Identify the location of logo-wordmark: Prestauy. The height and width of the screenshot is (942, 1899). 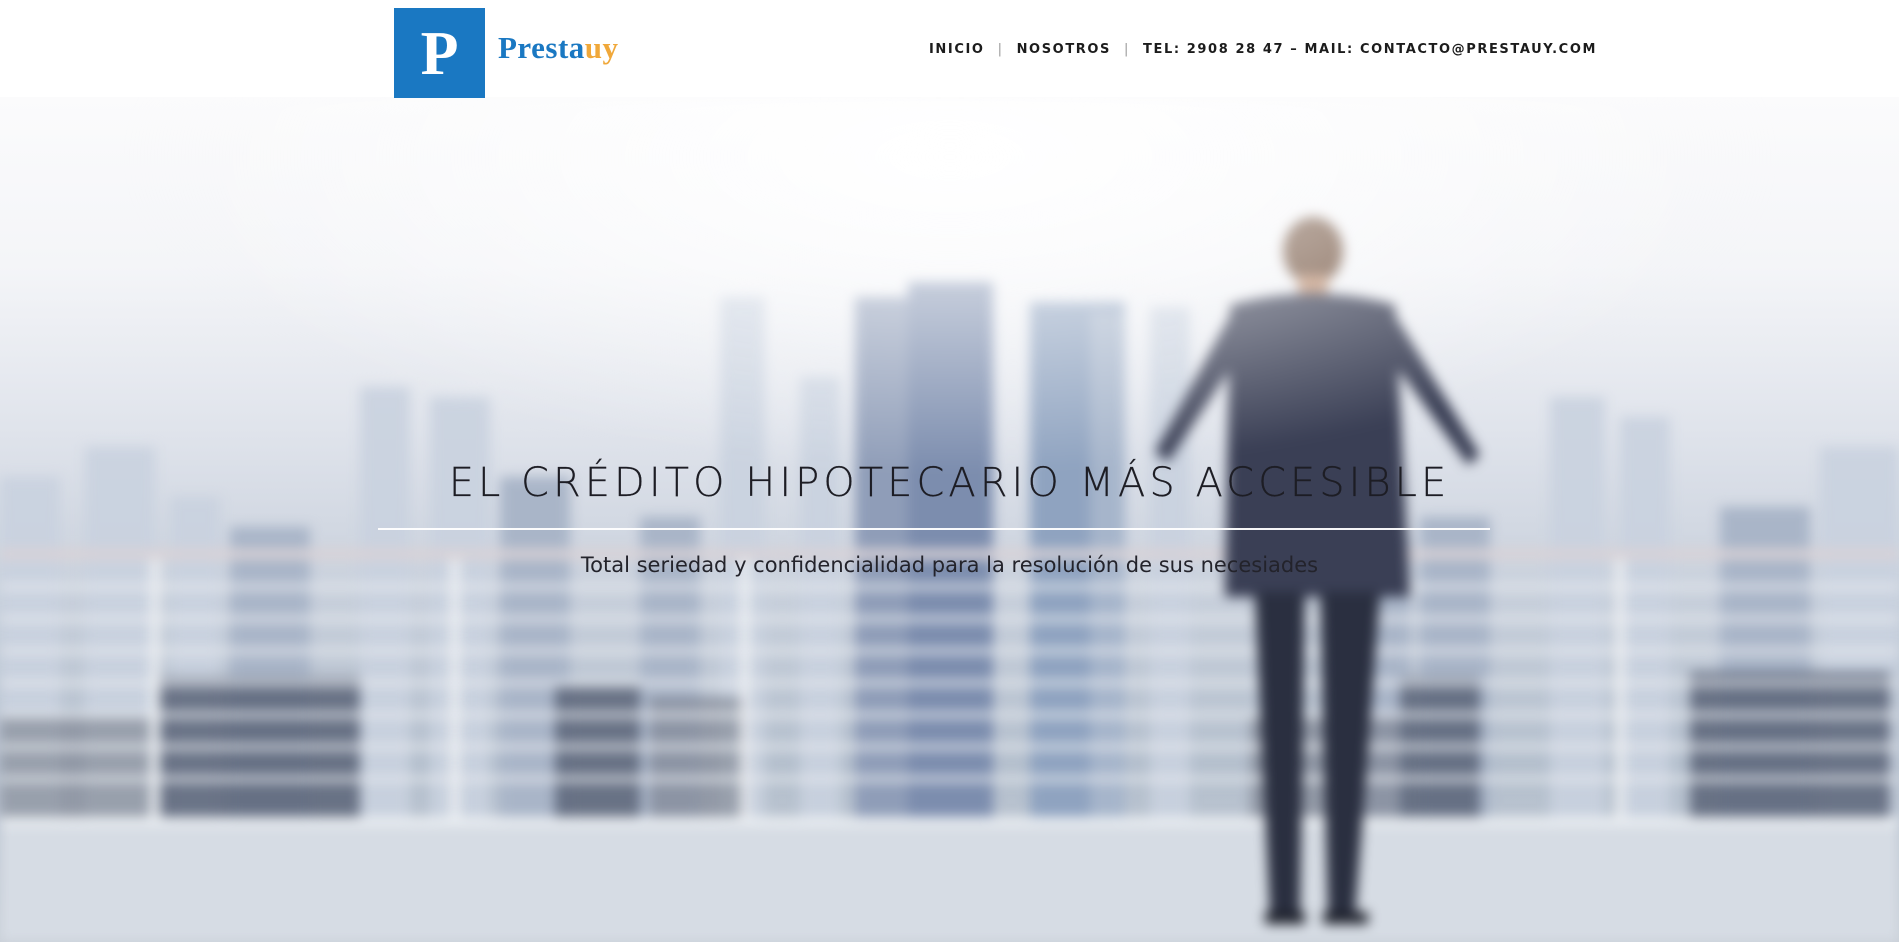
(558, 48).